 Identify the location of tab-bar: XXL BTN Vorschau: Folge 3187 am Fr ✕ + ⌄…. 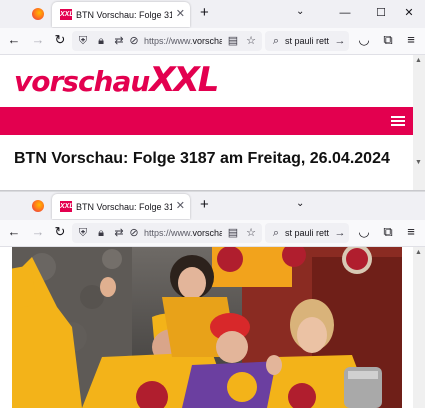
(212, 14).